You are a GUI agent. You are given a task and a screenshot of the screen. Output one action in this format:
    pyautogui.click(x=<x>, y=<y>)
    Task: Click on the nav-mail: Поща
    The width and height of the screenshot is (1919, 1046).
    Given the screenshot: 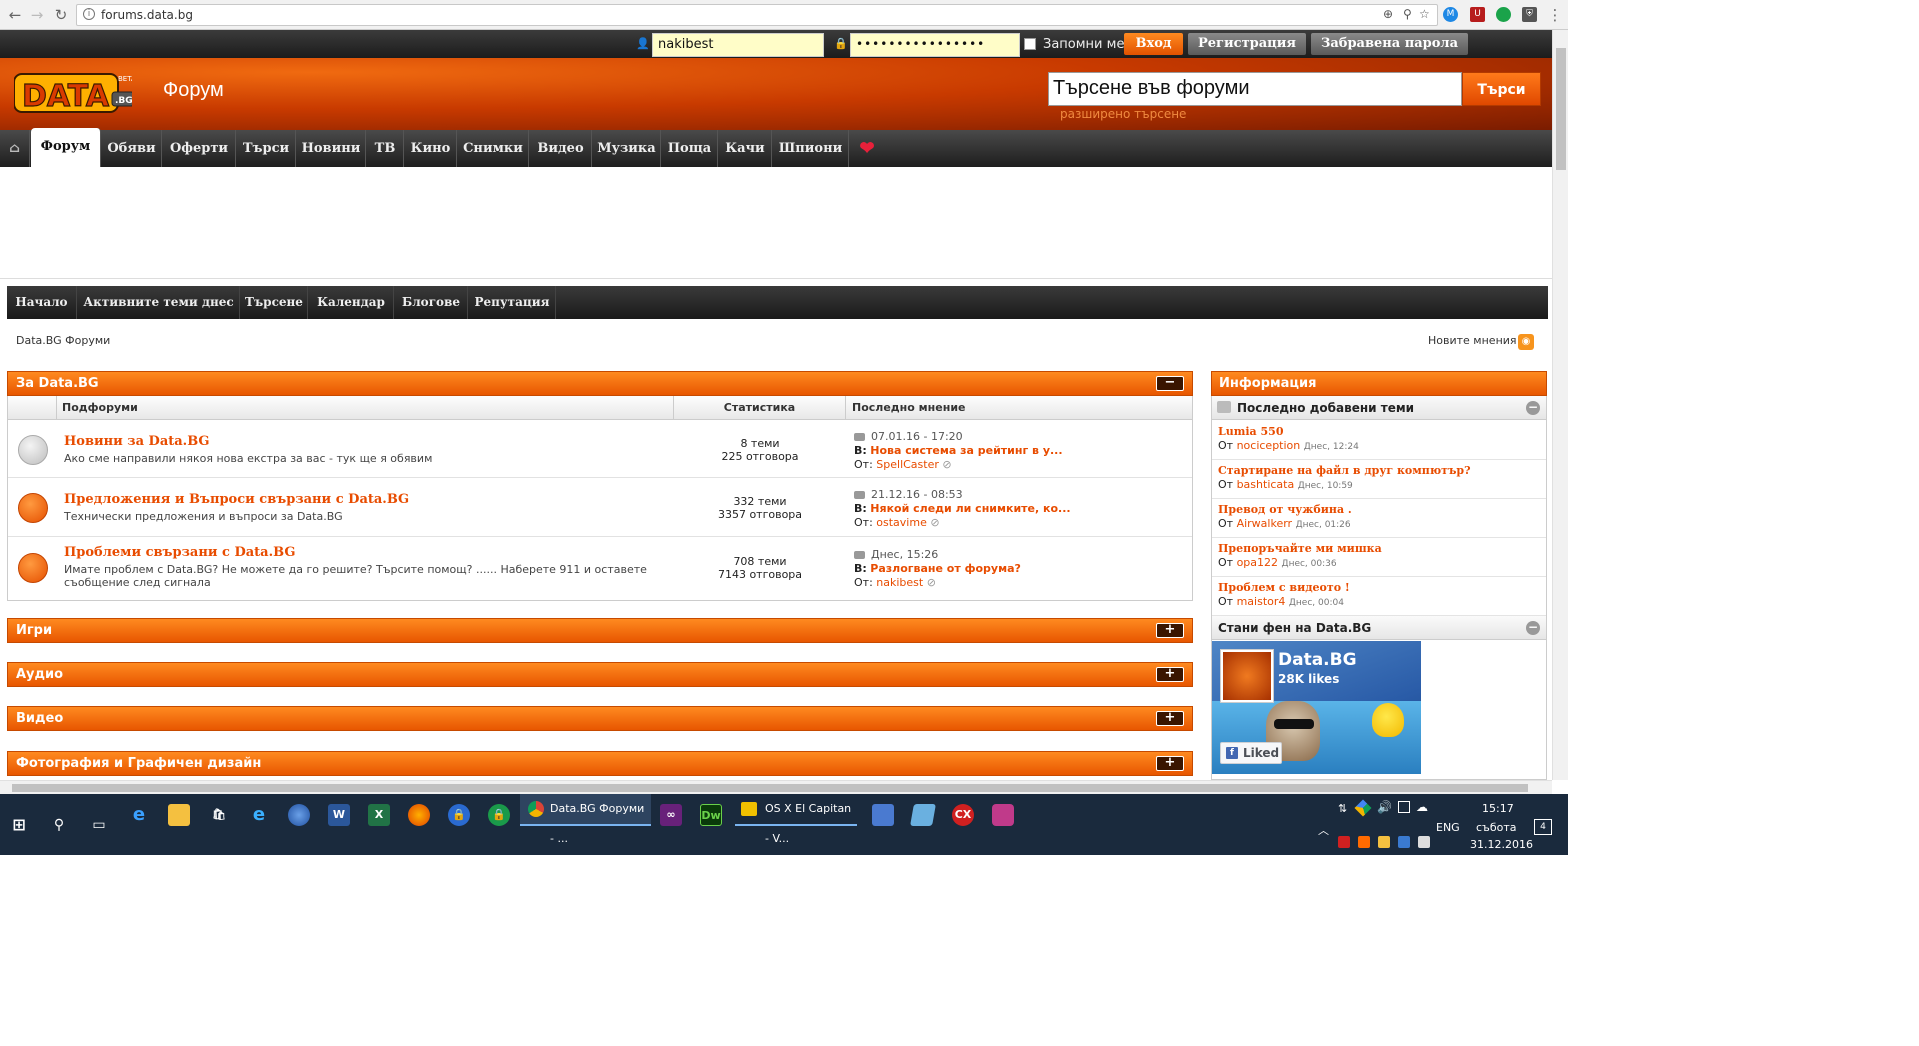 What is the action you would take?
    pyautogui.click(x=690, y=148)
    